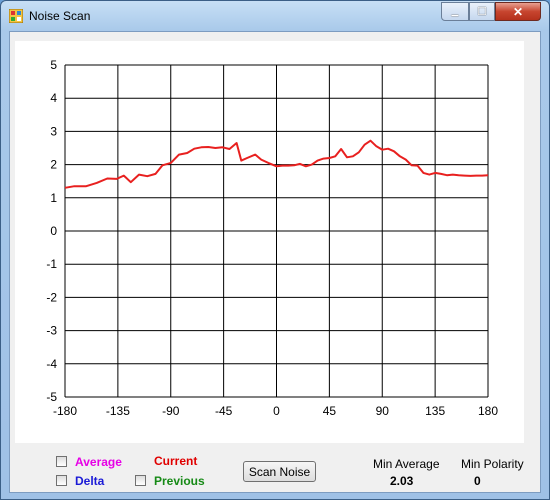  I want to click on min-average-label: Min Average, so click(406, 464).